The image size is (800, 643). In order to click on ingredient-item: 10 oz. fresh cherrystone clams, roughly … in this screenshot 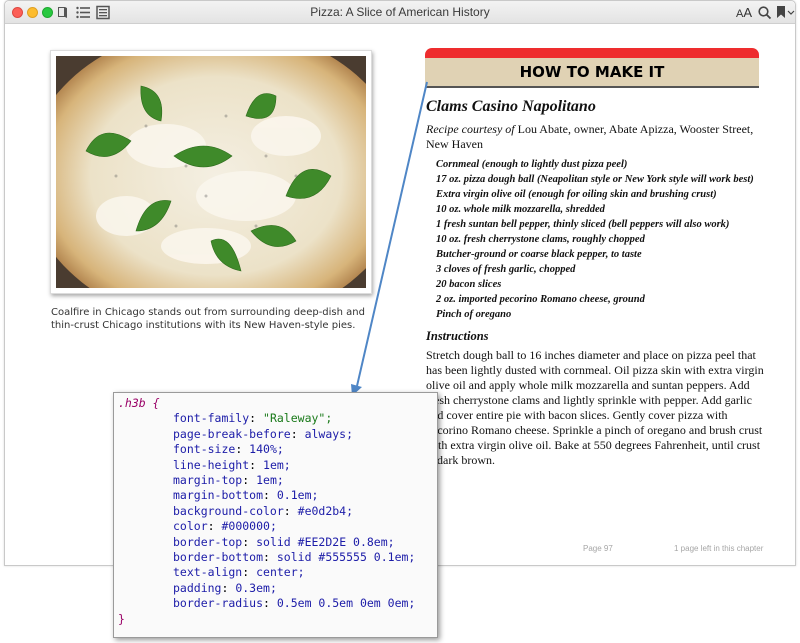, I will do `click(540, 239)`.